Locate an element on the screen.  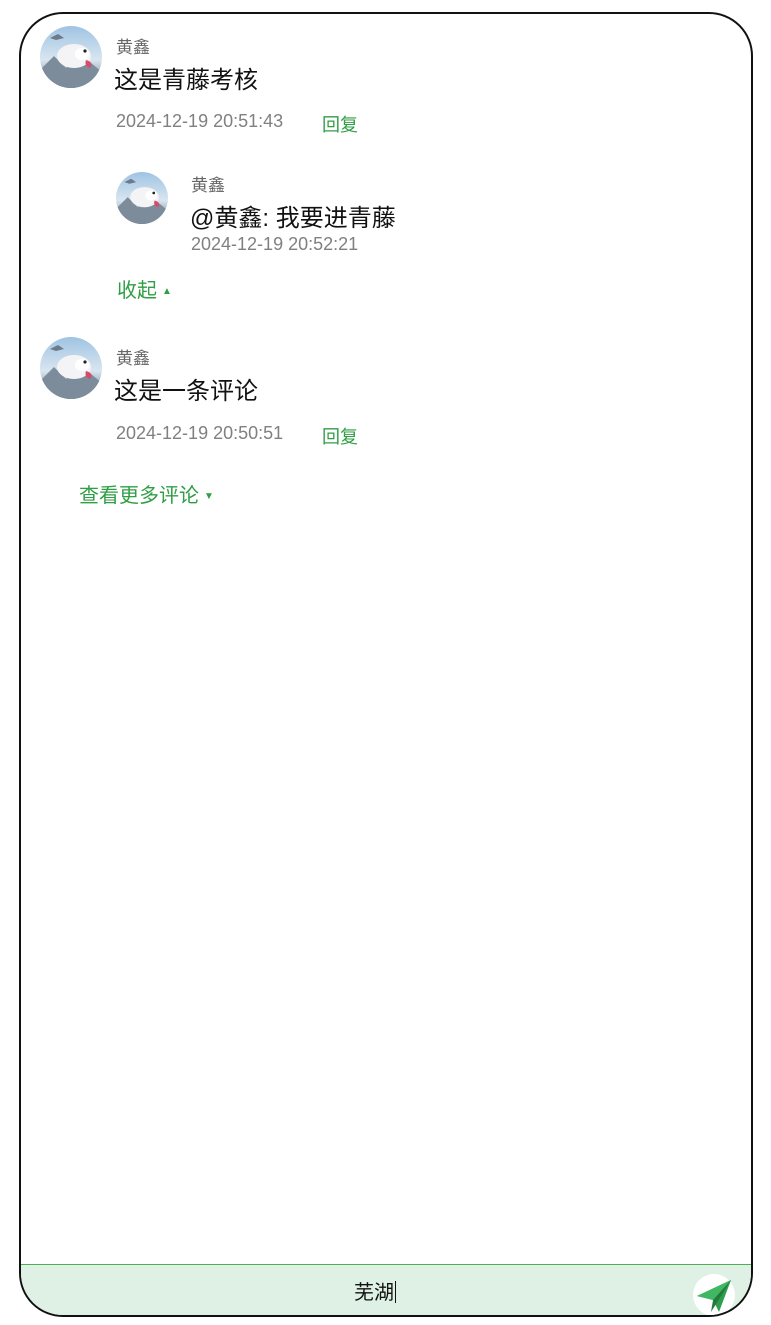
comment-username: 黄鑫 is located at coordinates (133, 358).